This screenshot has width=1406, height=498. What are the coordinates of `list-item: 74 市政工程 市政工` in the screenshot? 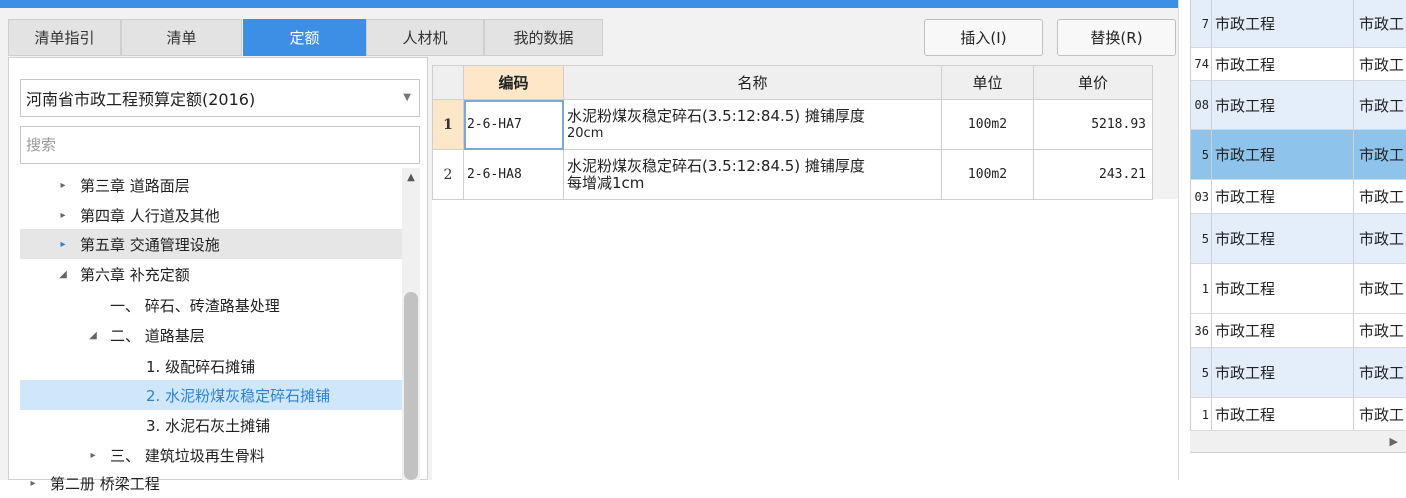 It's located at (1298, 64).